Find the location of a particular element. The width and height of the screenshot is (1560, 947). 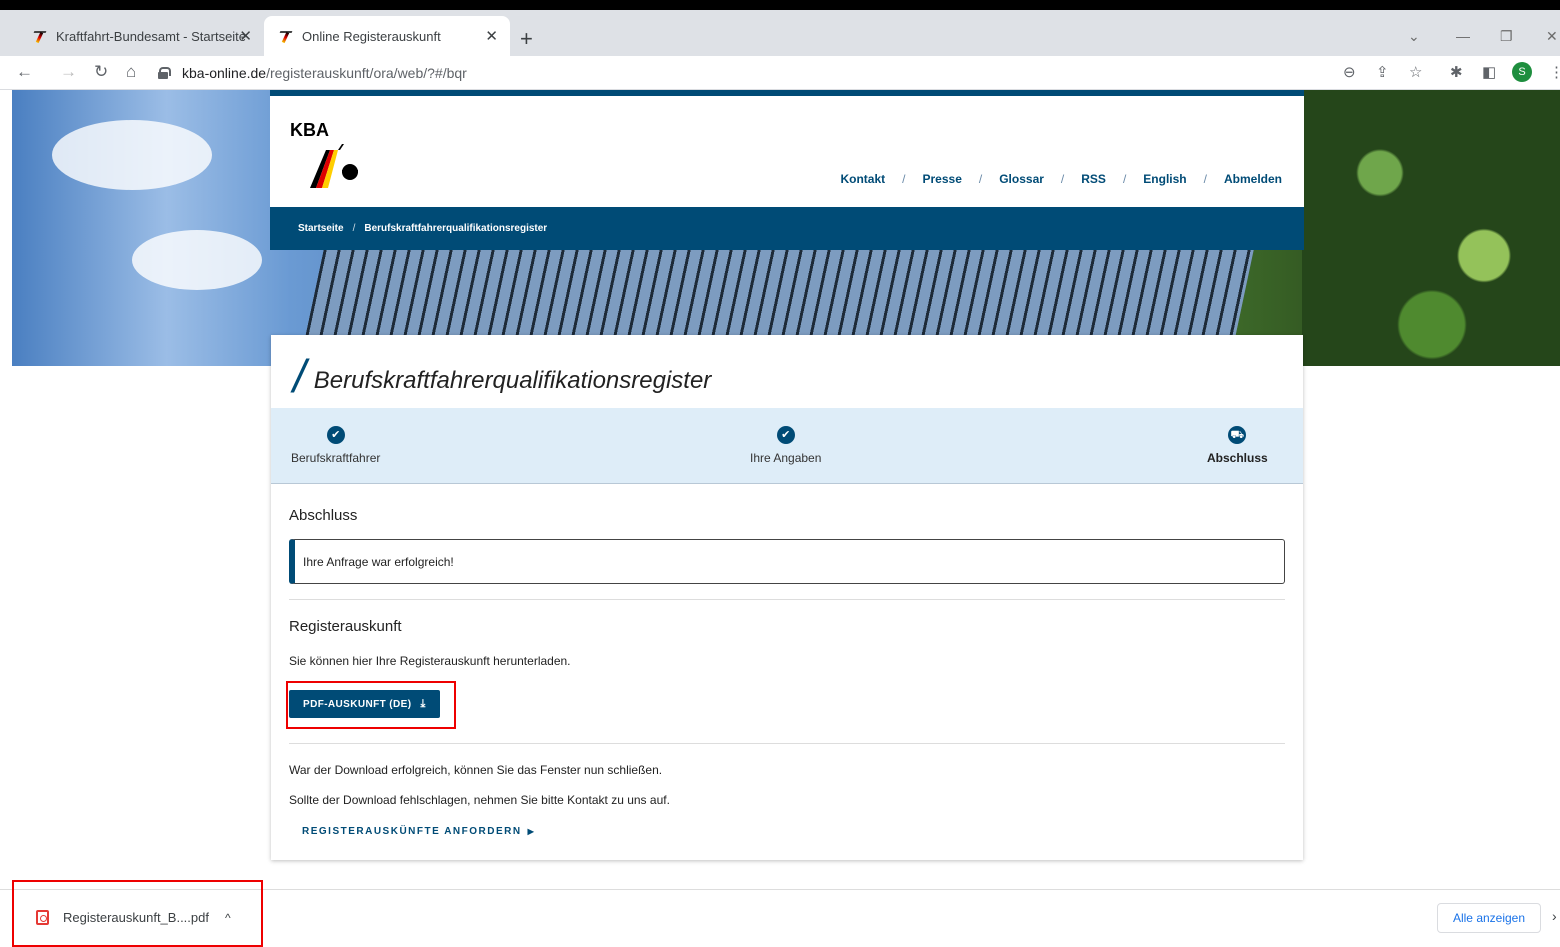

zoom-icon: ⊖ is located at coordinates (1349, 72).